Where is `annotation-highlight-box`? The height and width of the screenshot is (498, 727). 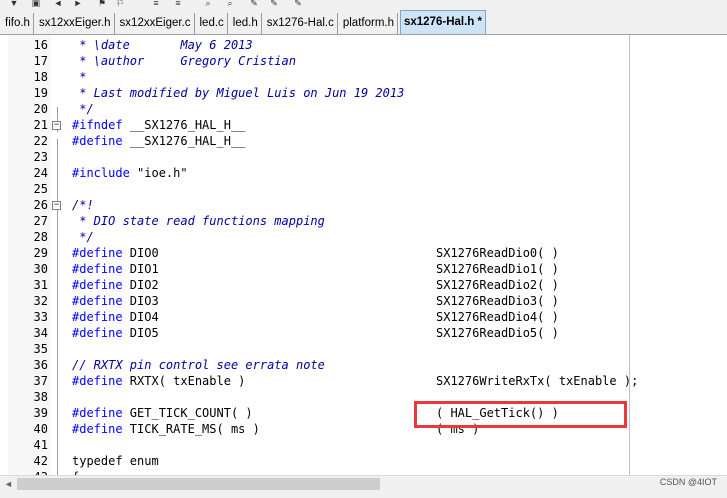
annotation-highlight-box is located at coordinates (520, 414).